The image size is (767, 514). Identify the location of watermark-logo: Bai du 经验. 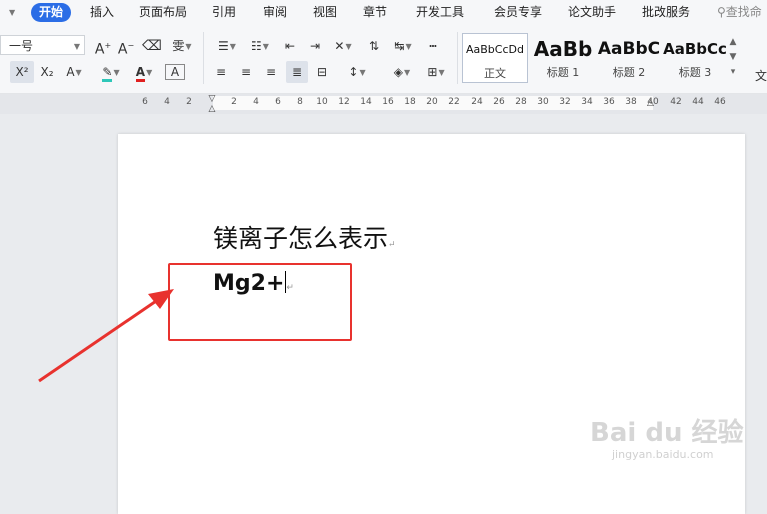
(667, 430).